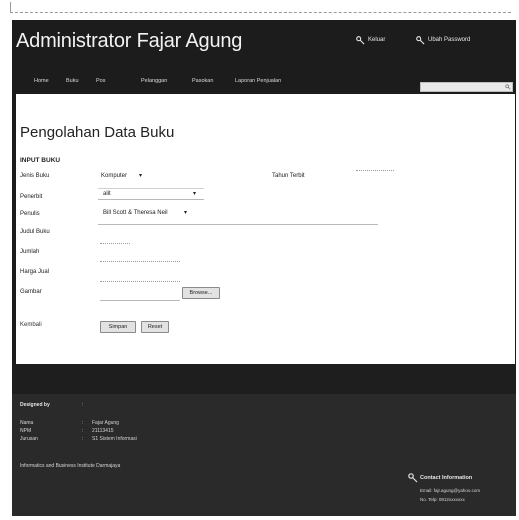 Image resolution: width=519 pixels, height=520 pixels. I want to click on jenis-buku-value: Komputer, so click(114, 176).